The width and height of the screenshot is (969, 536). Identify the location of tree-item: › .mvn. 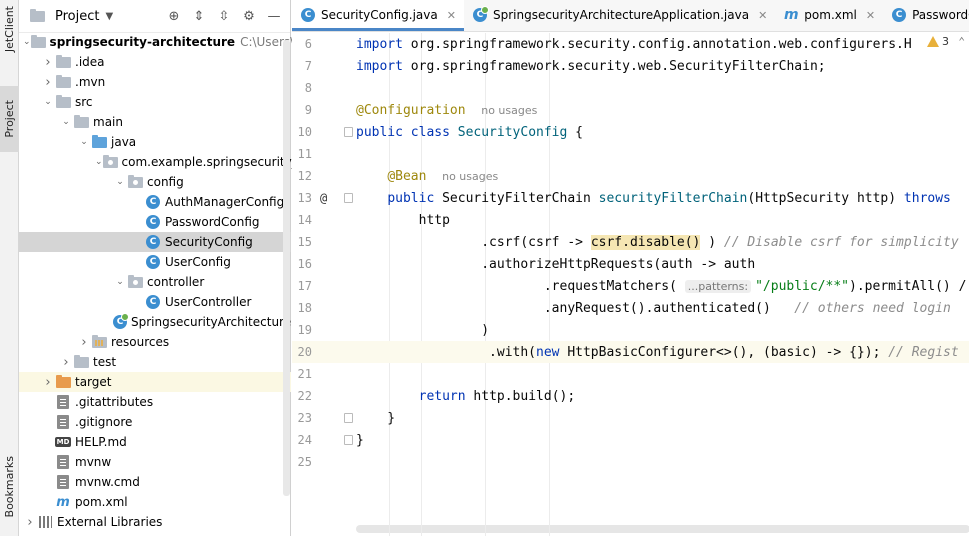
(155, 82).